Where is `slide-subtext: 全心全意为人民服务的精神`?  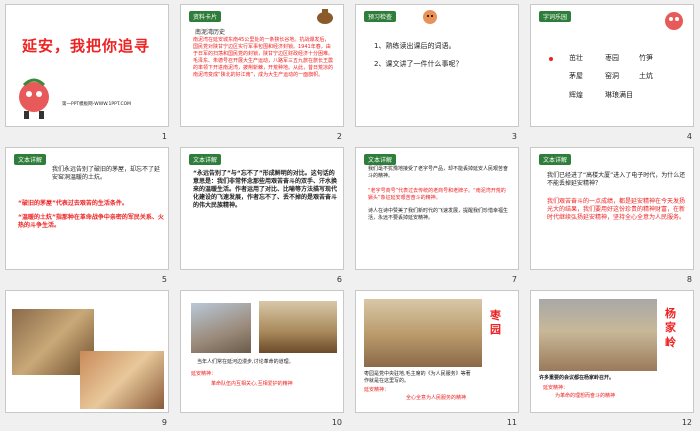 slide-subtext: 全心全意为人民服务的精神 is located at coordinates (436, 398).